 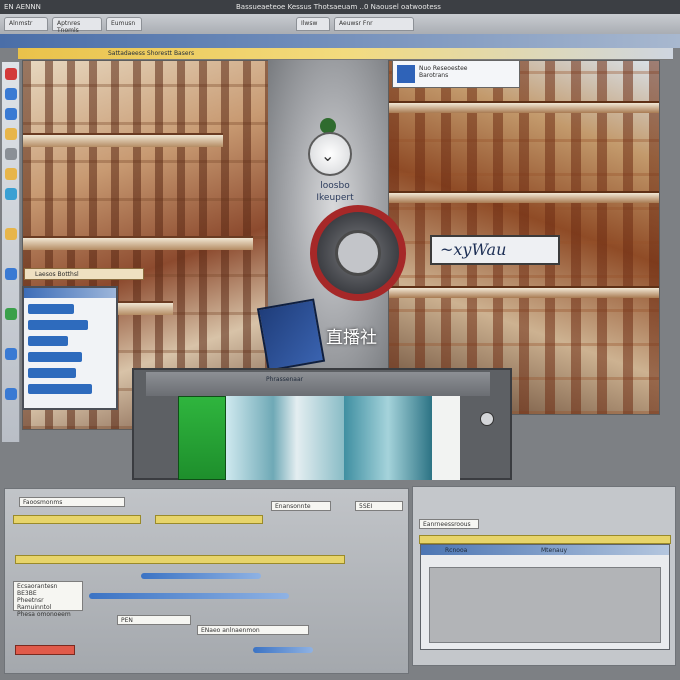 I want to click on status-field: ENaeo anlnaenmon, so click(x=253, y=630).